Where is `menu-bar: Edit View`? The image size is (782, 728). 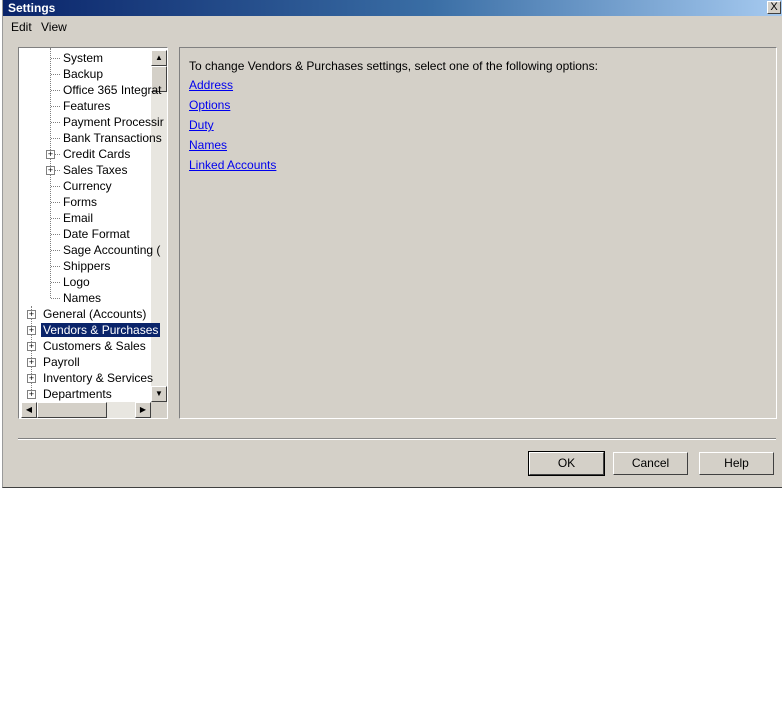 menu-bar: Edit View is located at coordinates (392, 27).